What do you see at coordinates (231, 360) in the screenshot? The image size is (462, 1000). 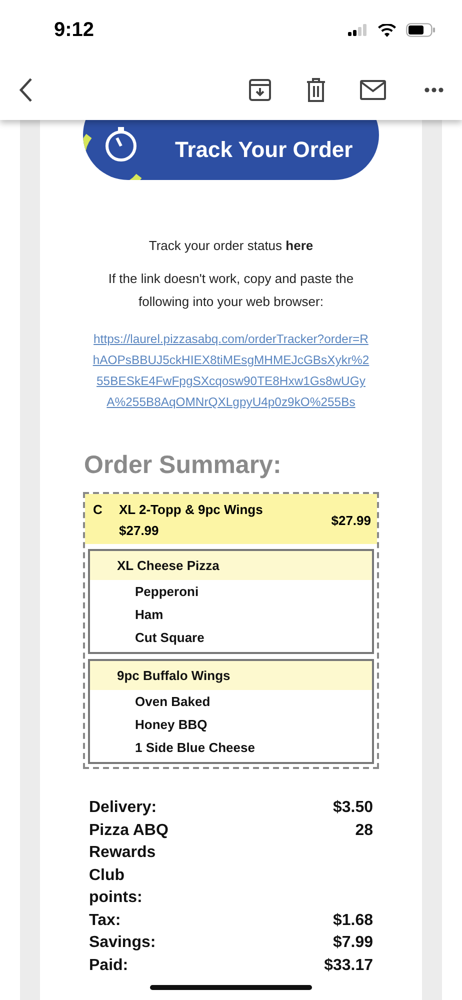 I see `tracker-link: hAOPsBBUJ5ckHIEX8tiMEsgMHMEJcGBsXykr%2` at bounding box center [231, 360].